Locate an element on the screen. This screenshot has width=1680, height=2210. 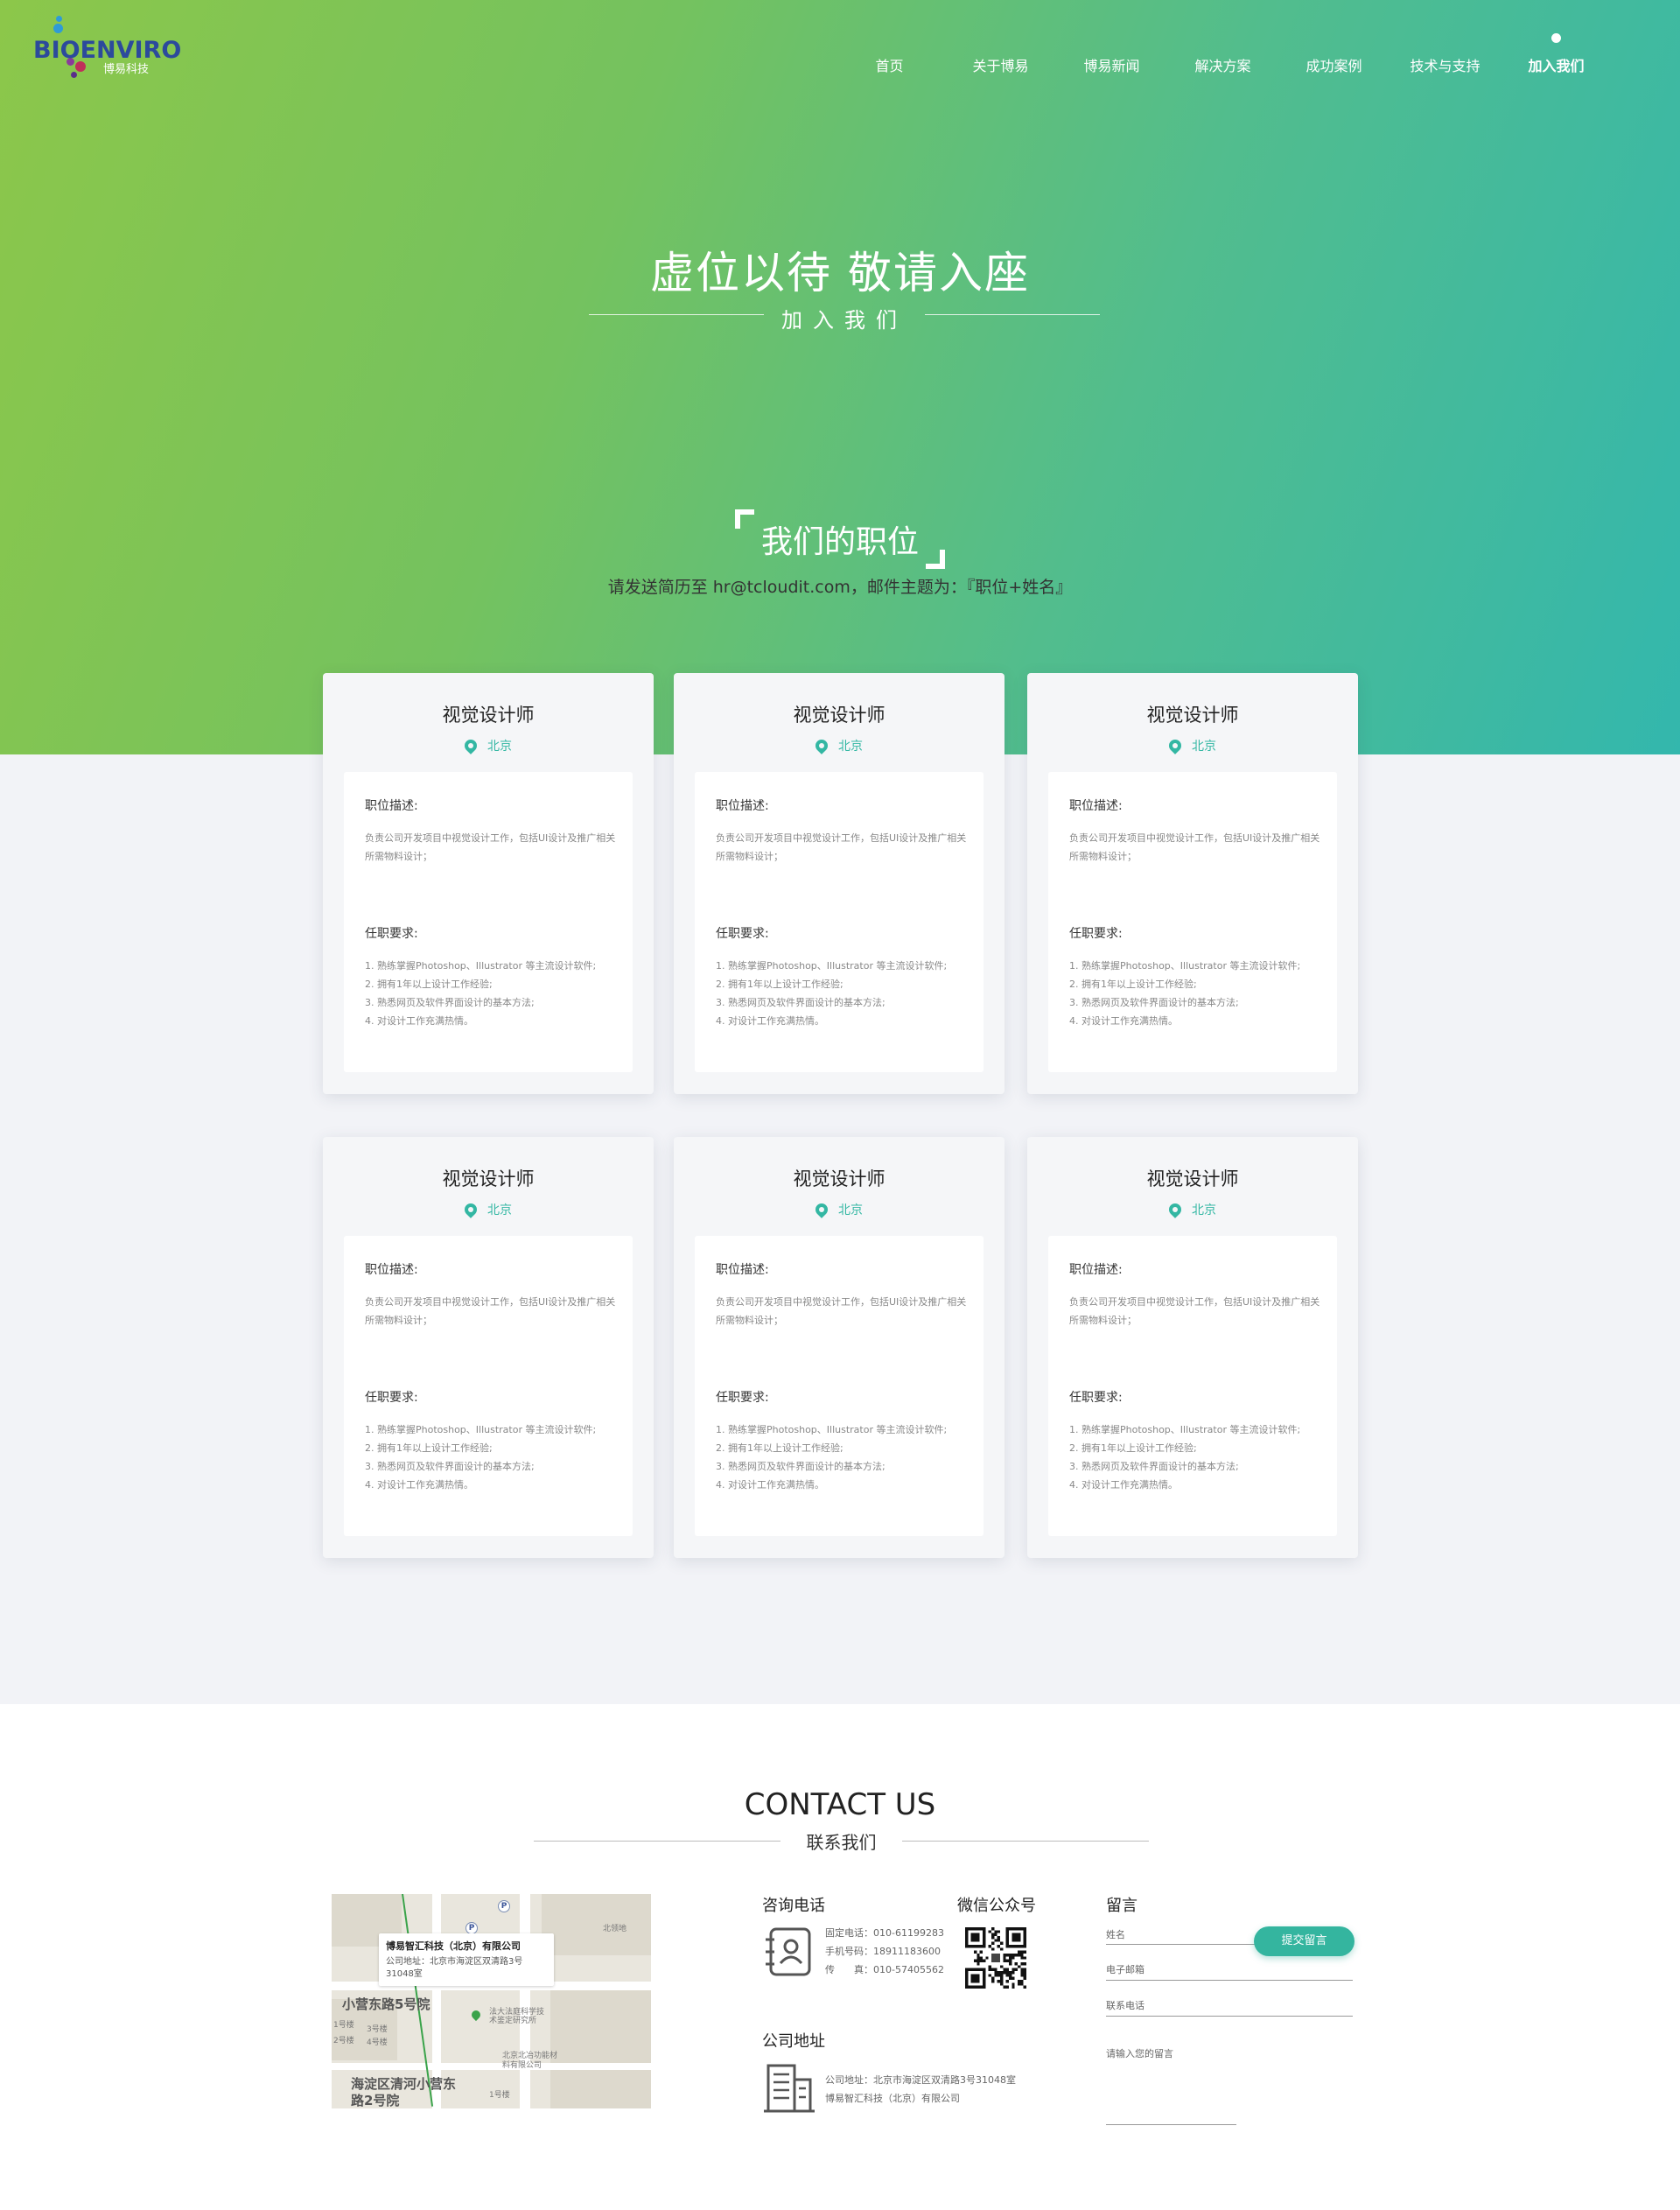
message-title: 留言 is located at coordinates (1122, 1906).